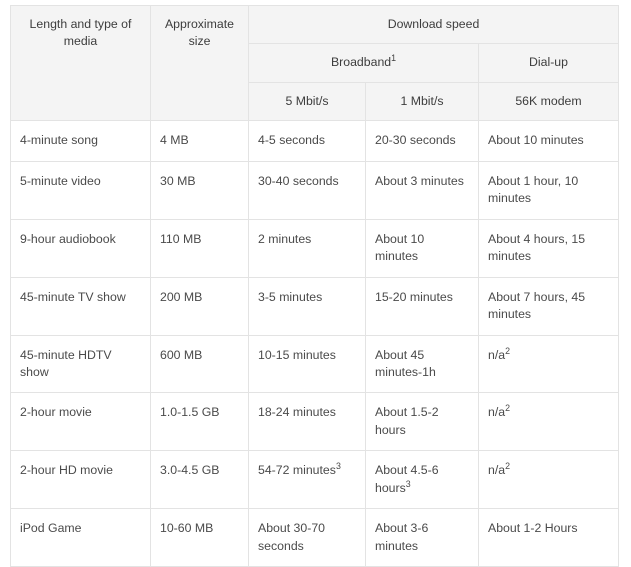 The width and height of the screenshot is (631, 567). What do you see at coordinates (307, 422) in the screenshot?
I see `cell-5mbit: 18-24 minutes` at bounding box center [307, 422].